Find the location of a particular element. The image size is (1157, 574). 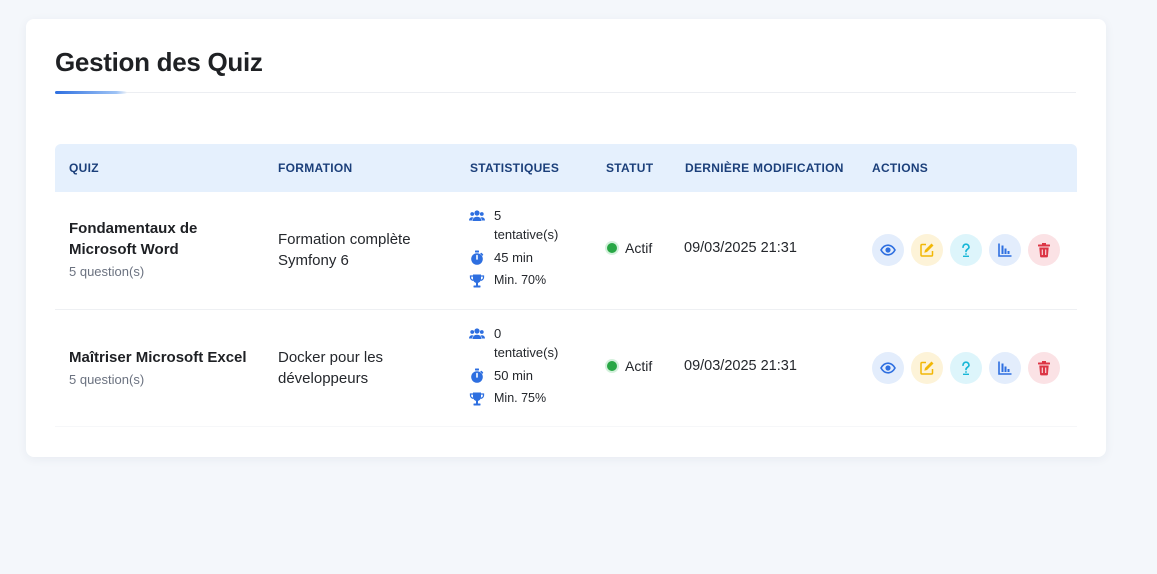

title-accent-bar is located at coordinates (91, 92).